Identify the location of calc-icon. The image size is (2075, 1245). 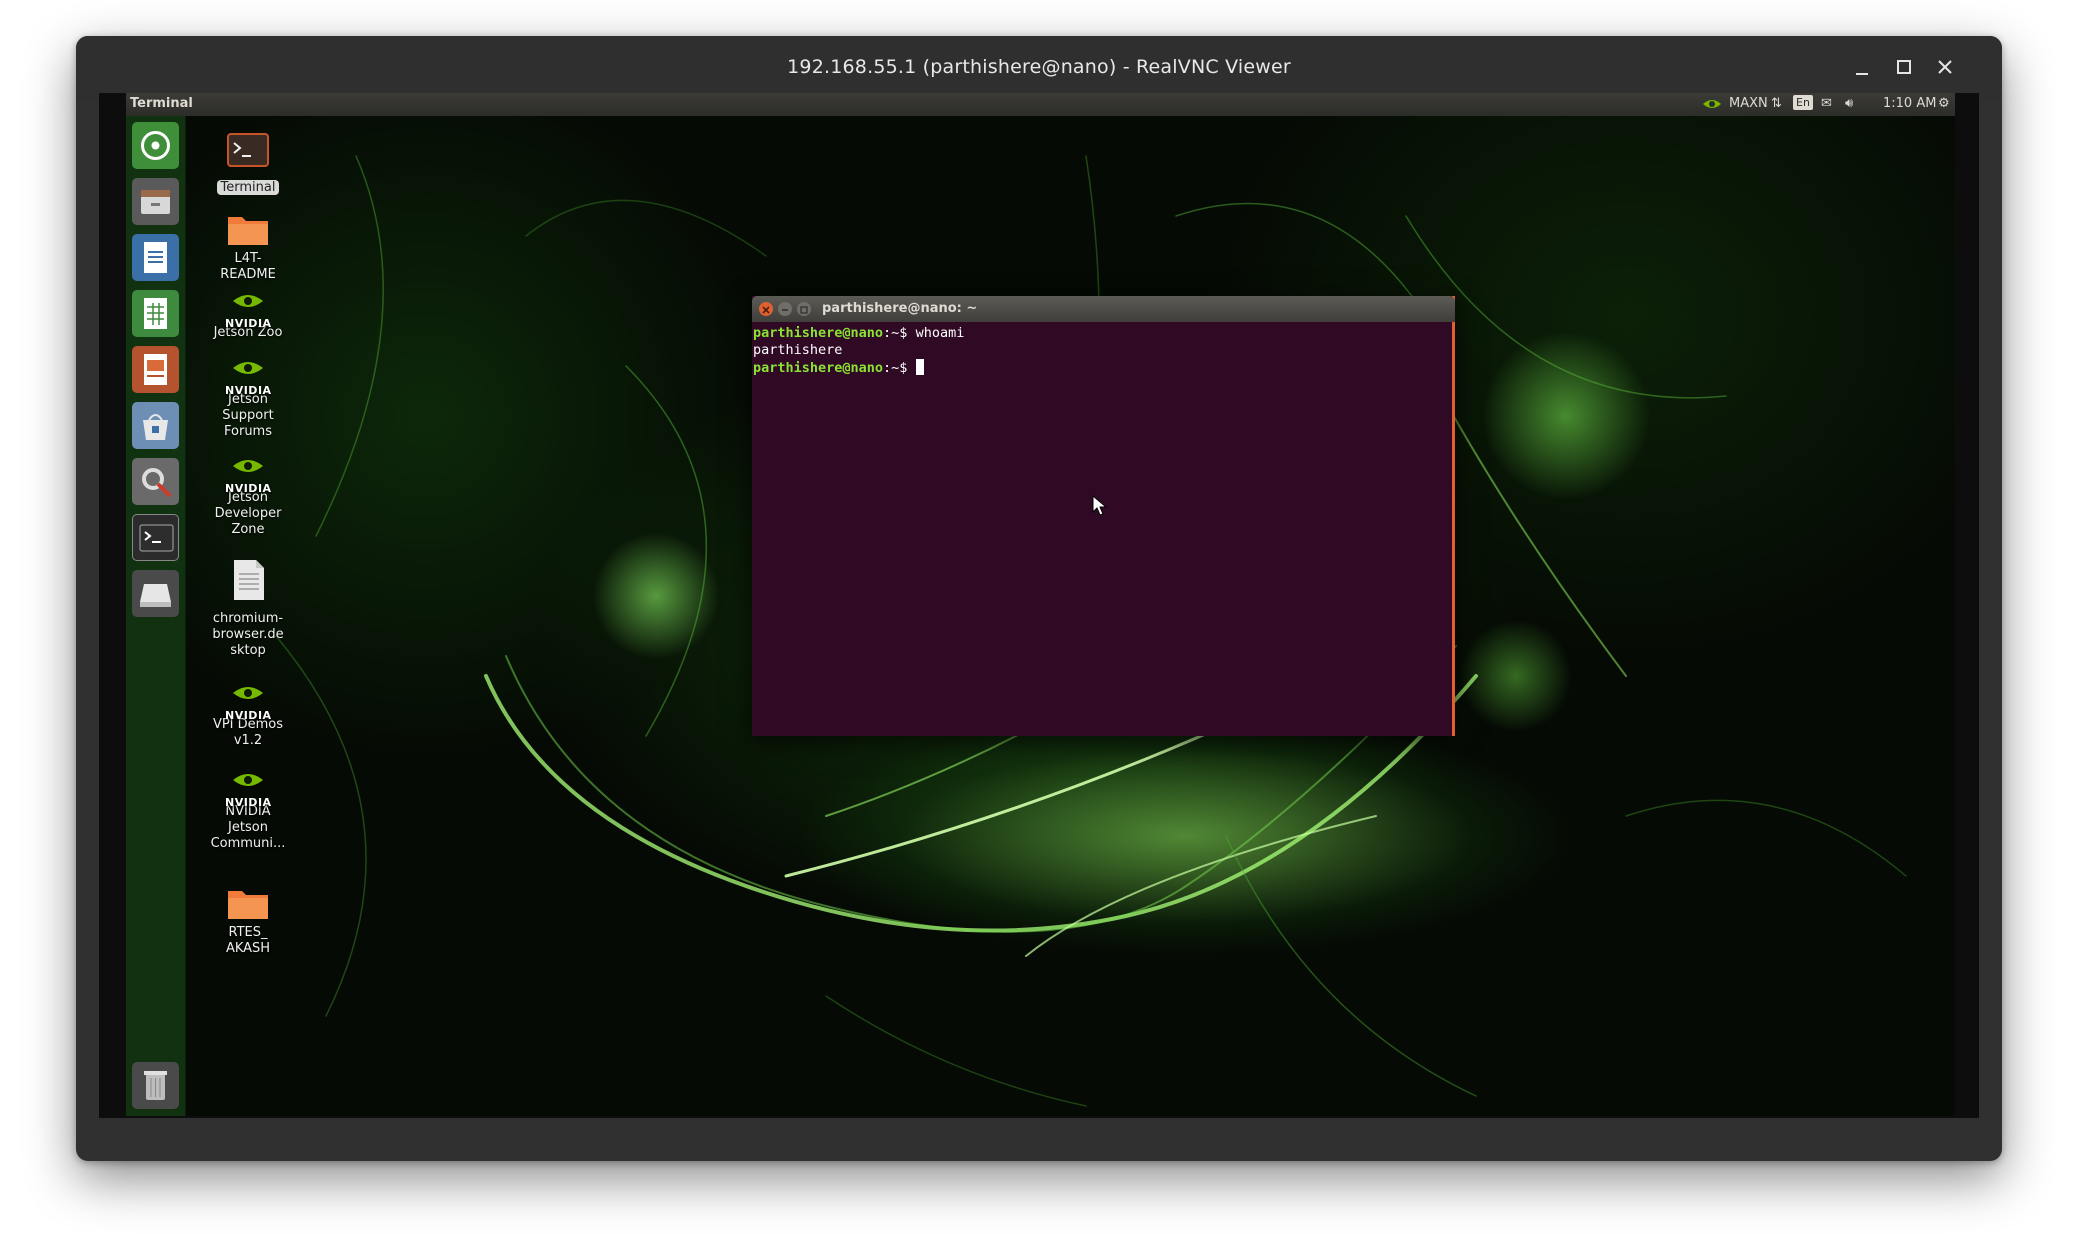
(155, 313).